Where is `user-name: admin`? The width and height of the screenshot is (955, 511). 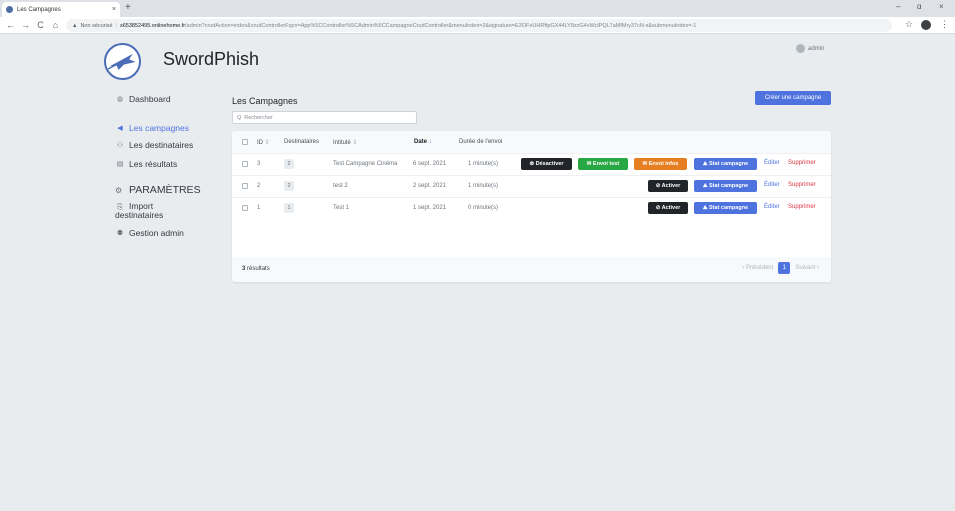
user-name: admin is located at coordinates (816, 48).